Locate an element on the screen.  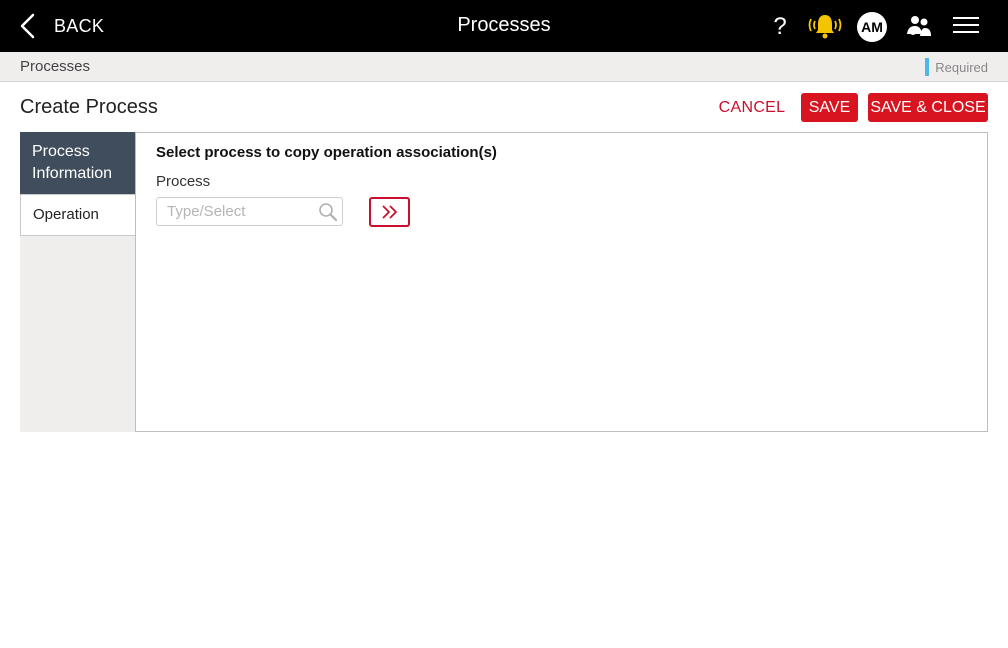
back-label: BACK is located at coordinates (79, 25).